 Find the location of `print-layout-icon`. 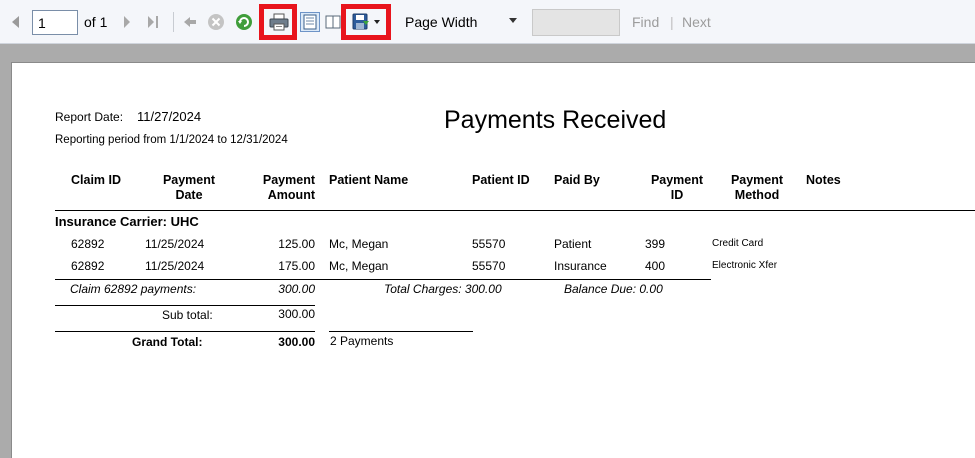

print-layout-icon is located at coordinates (310, 22).